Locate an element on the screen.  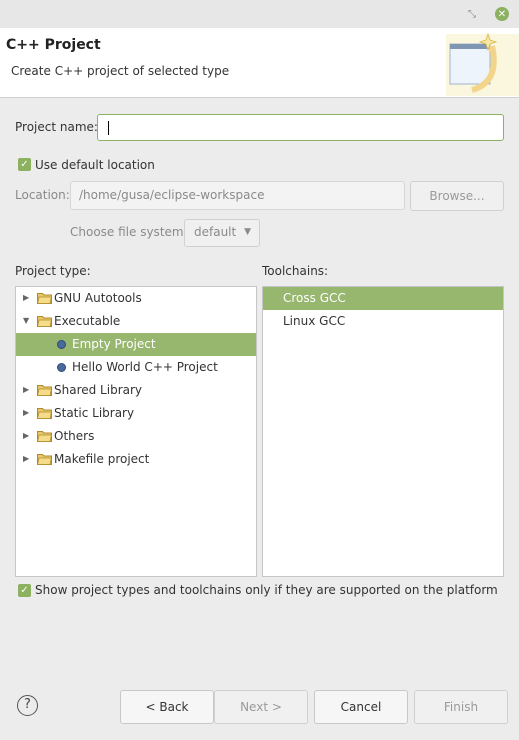
toolchain-item: Linux GCC is located at coordinates (383, 321).